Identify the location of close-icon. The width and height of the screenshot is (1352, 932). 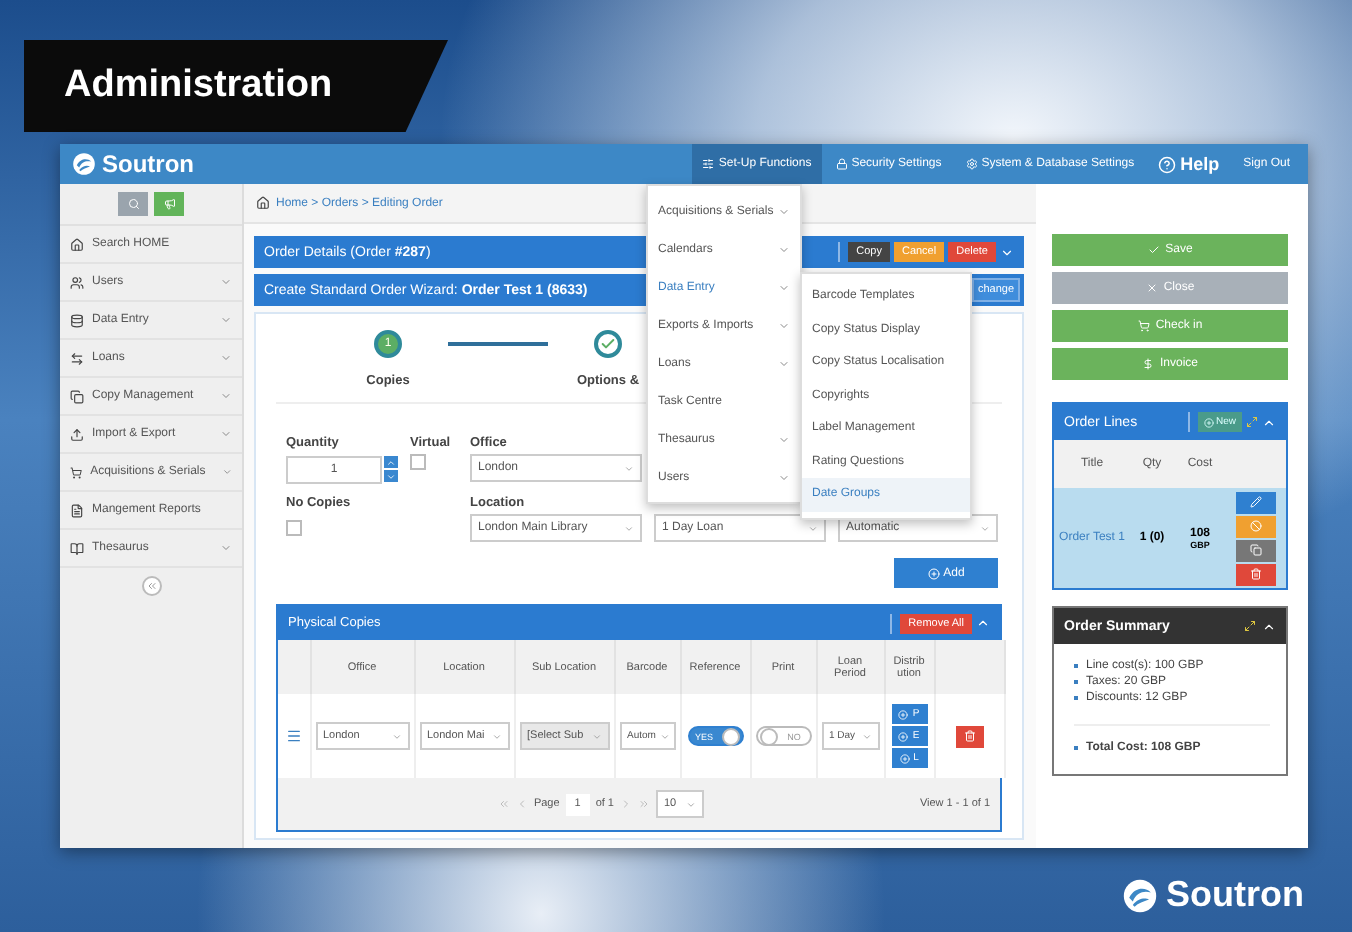
(1151, 288).